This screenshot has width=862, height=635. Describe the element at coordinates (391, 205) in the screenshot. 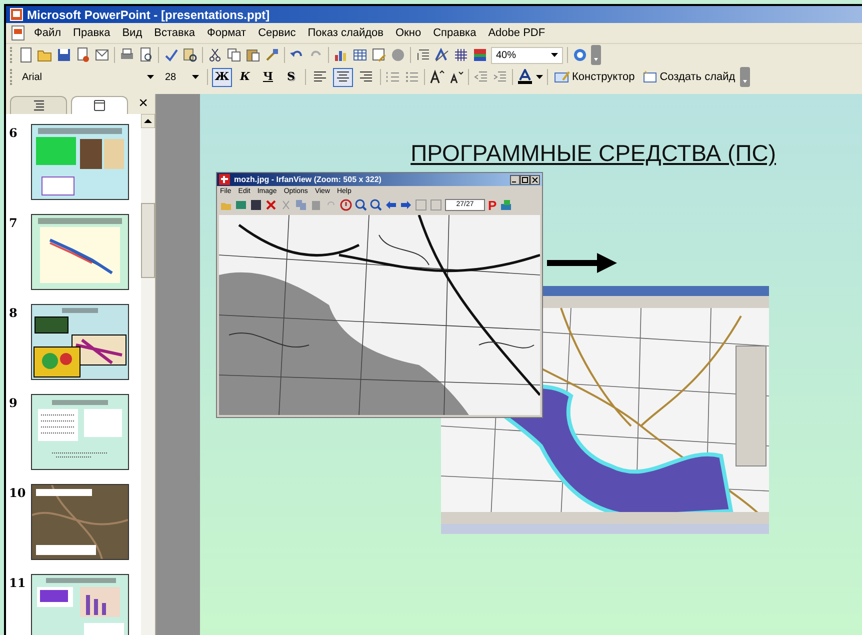

I see `previous-icon` at that location.